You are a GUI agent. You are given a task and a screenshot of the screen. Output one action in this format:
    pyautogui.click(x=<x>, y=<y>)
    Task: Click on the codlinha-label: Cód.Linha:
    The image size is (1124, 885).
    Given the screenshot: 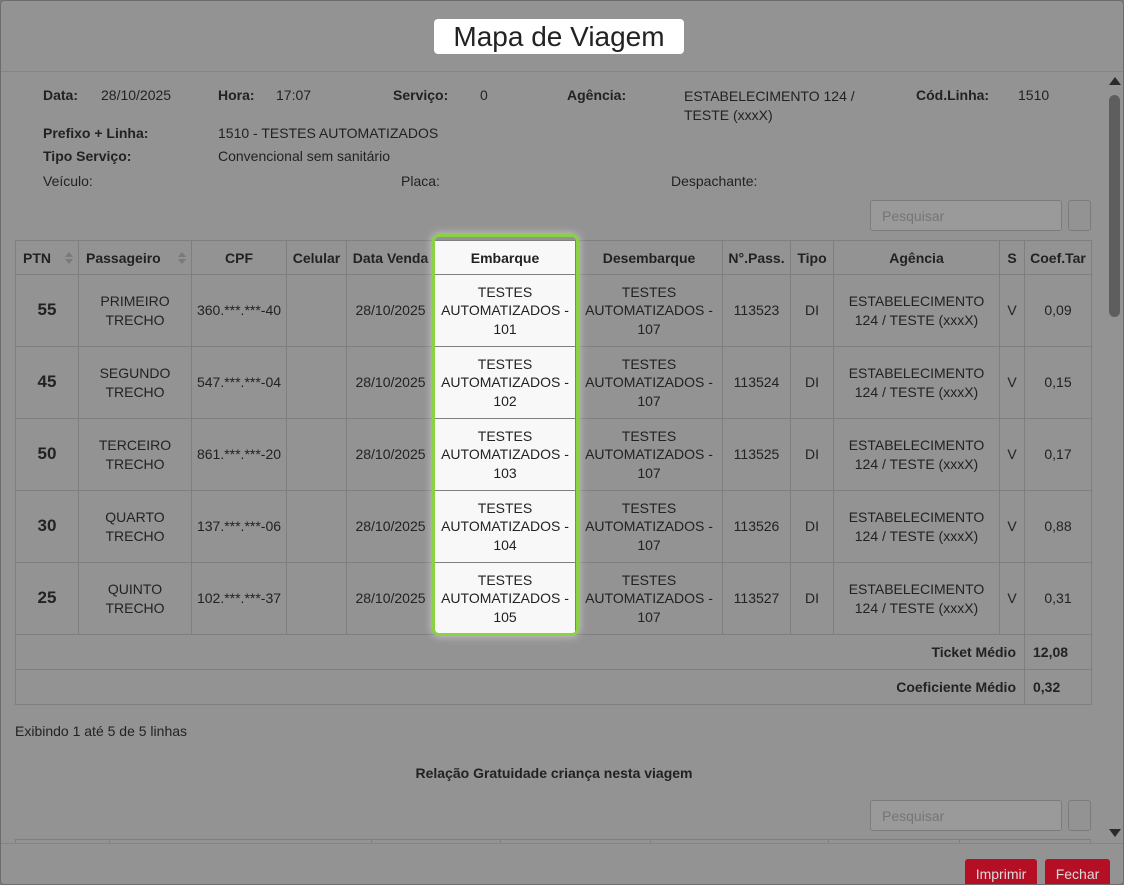 What is the action you would take?
    pyautogui.click(x=953, y=95)
    